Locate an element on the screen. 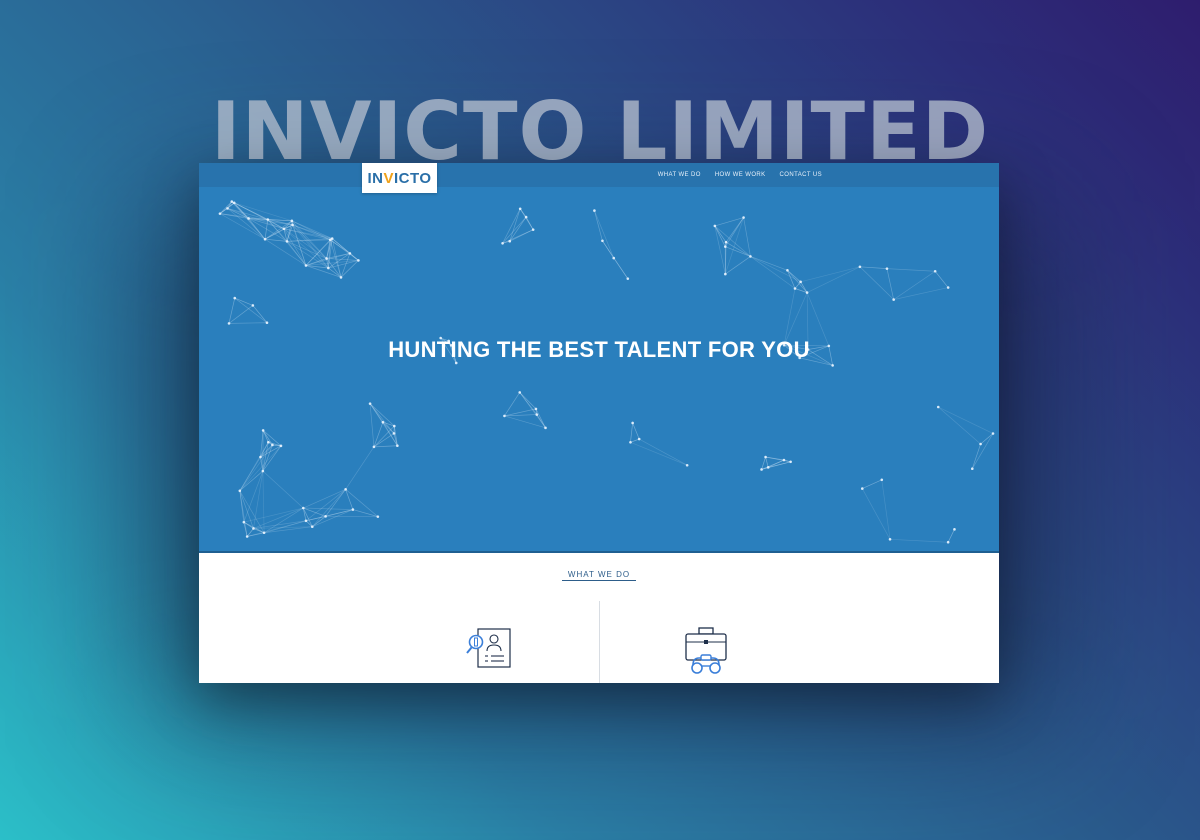 The image size is (1200, 840). nav-what-we-do: WHAT WE DO is located at coordinates (679, 175).